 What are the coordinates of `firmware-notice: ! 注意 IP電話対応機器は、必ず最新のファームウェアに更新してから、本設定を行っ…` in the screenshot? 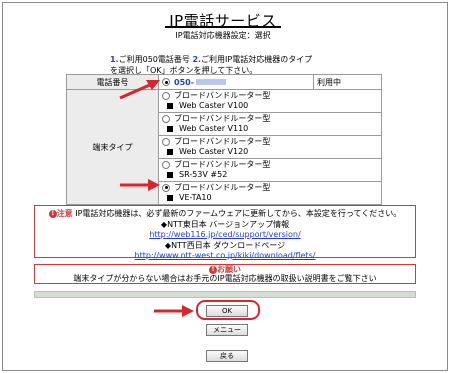 It's located at (225, 232).